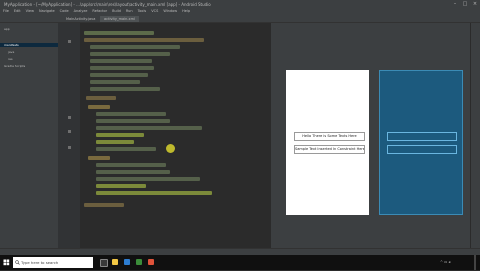 This screenshot has height=271, width=480. What do you see at coordinates (104, 263) in the screenshot?
I see `task-view-icon` at bounding box center [104, 263].